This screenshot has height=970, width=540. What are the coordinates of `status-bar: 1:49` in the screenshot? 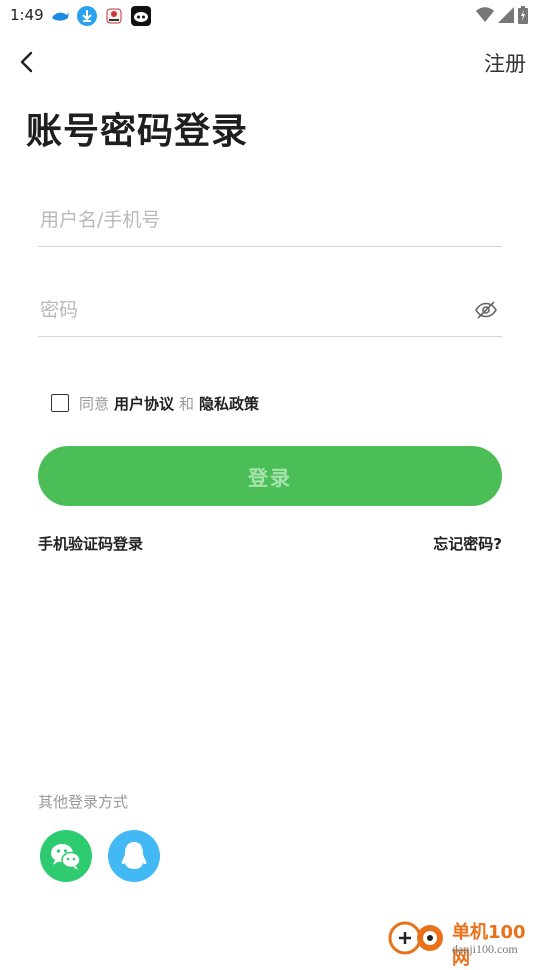 It's located at (270, 16).